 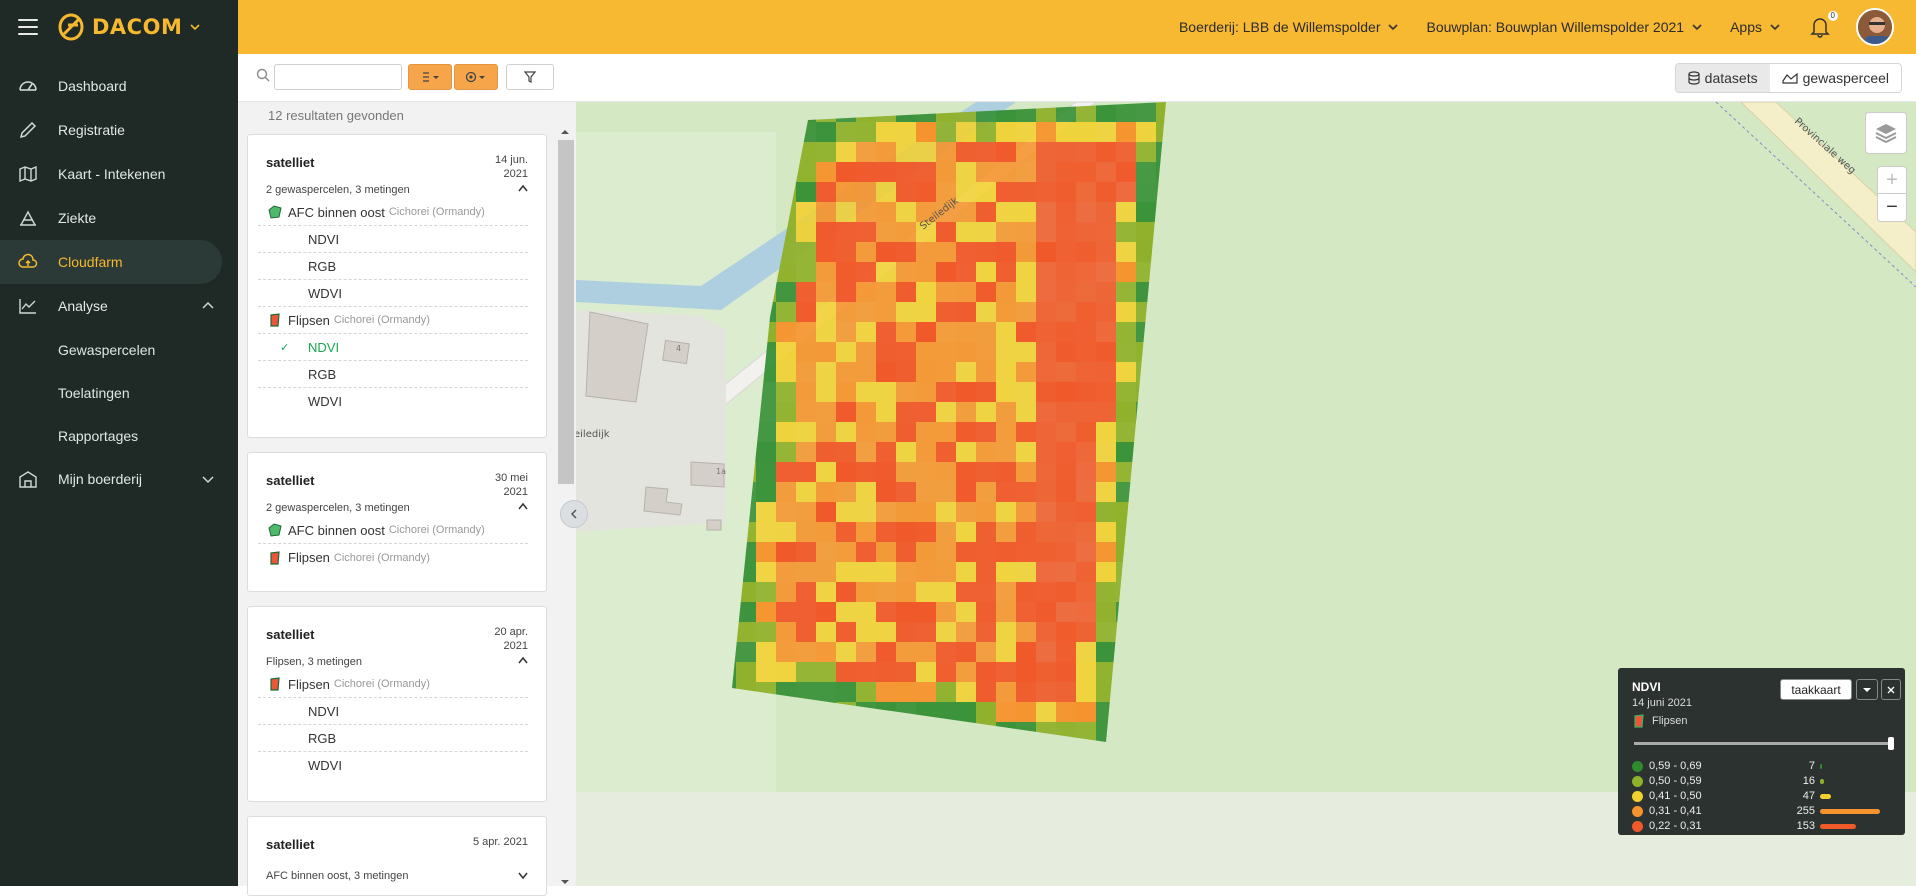 I want to click on sidebar-subitem-toelatingen: Toelatingen, so click(x=119, y=392).